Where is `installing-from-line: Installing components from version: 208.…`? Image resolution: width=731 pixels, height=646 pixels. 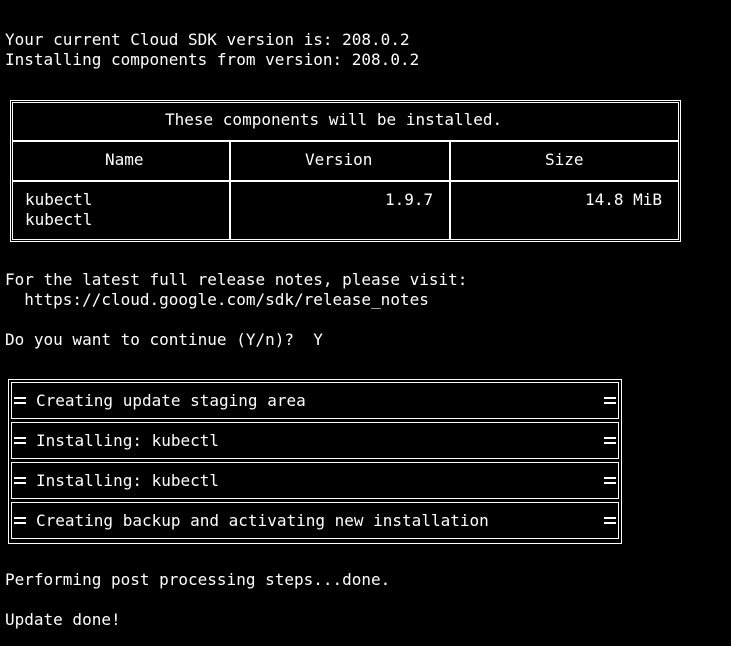 installing-from-line: Installing components from version: 208.… is located at coordinates (212, 59).